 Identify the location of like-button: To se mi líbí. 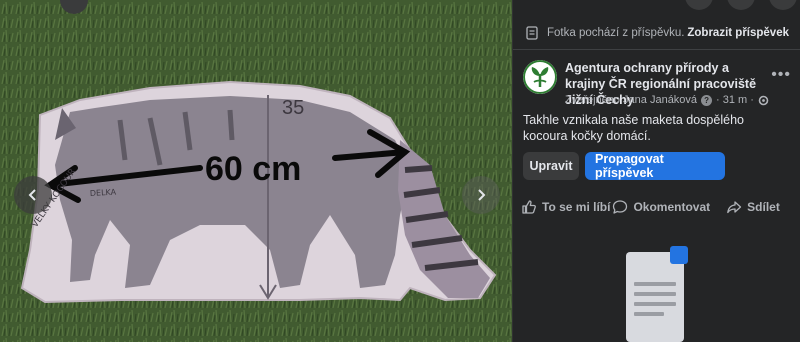
(565, 207).